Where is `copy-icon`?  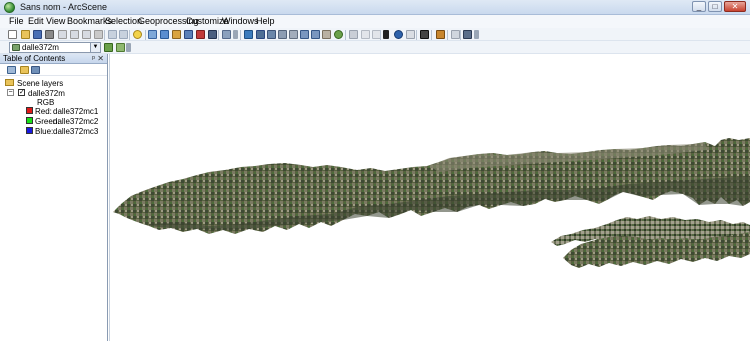 copy-icon is located at coordinates (74, 34).